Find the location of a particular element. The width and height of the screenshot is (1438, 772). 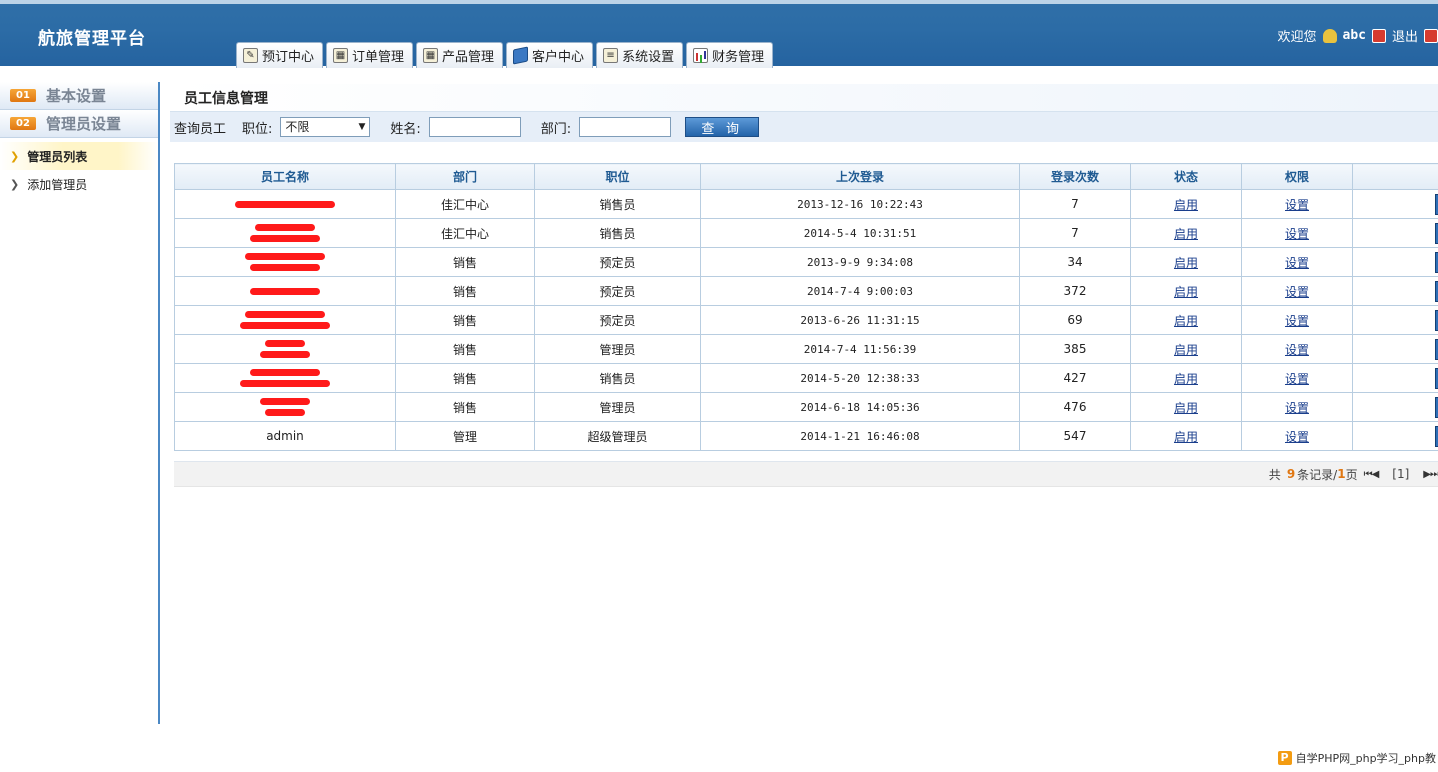

main-nav: ✎ 预订中心 ▦ 订单管理 ▦ 产品管理 客户中心 ≡ 系统设置 财务管理 is located at coordinates (505, 55).